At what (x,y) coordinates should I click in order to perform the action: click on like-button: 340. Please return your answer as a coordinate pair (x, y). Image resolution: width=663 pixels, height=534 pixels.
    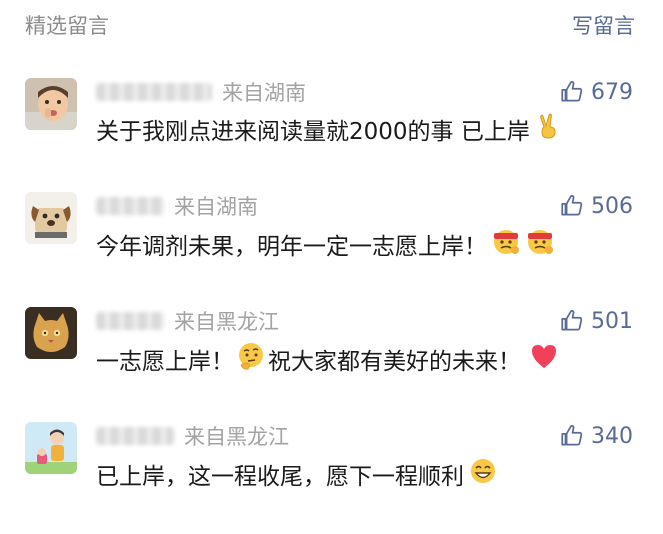
    Looking at the image, I should click on (596, 436).